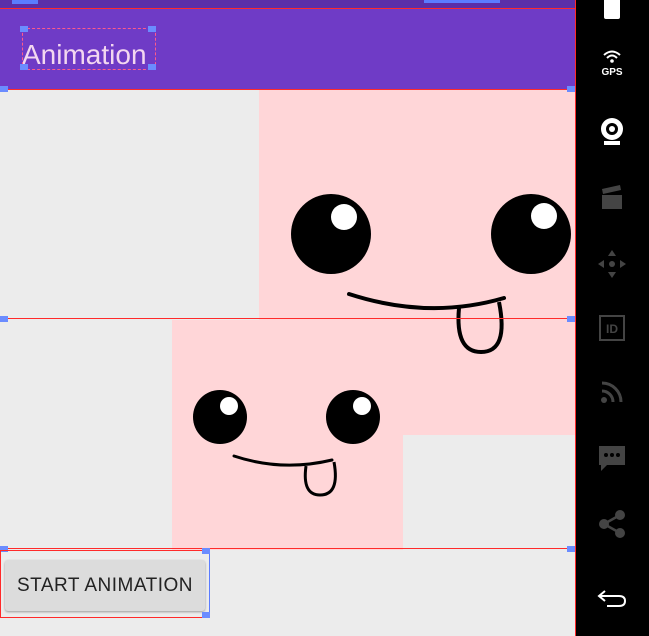  I want to click on rss-icon, so click(612, 392).